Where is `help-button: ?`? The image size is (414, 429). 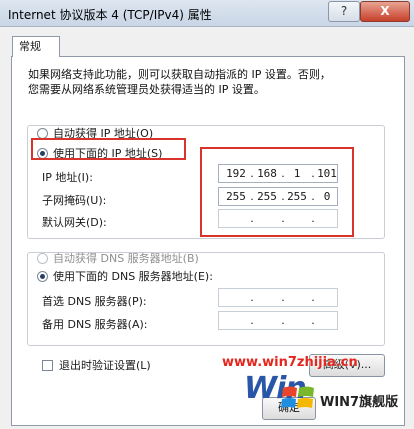 help-button: ? is located at coordinates (344, 11).